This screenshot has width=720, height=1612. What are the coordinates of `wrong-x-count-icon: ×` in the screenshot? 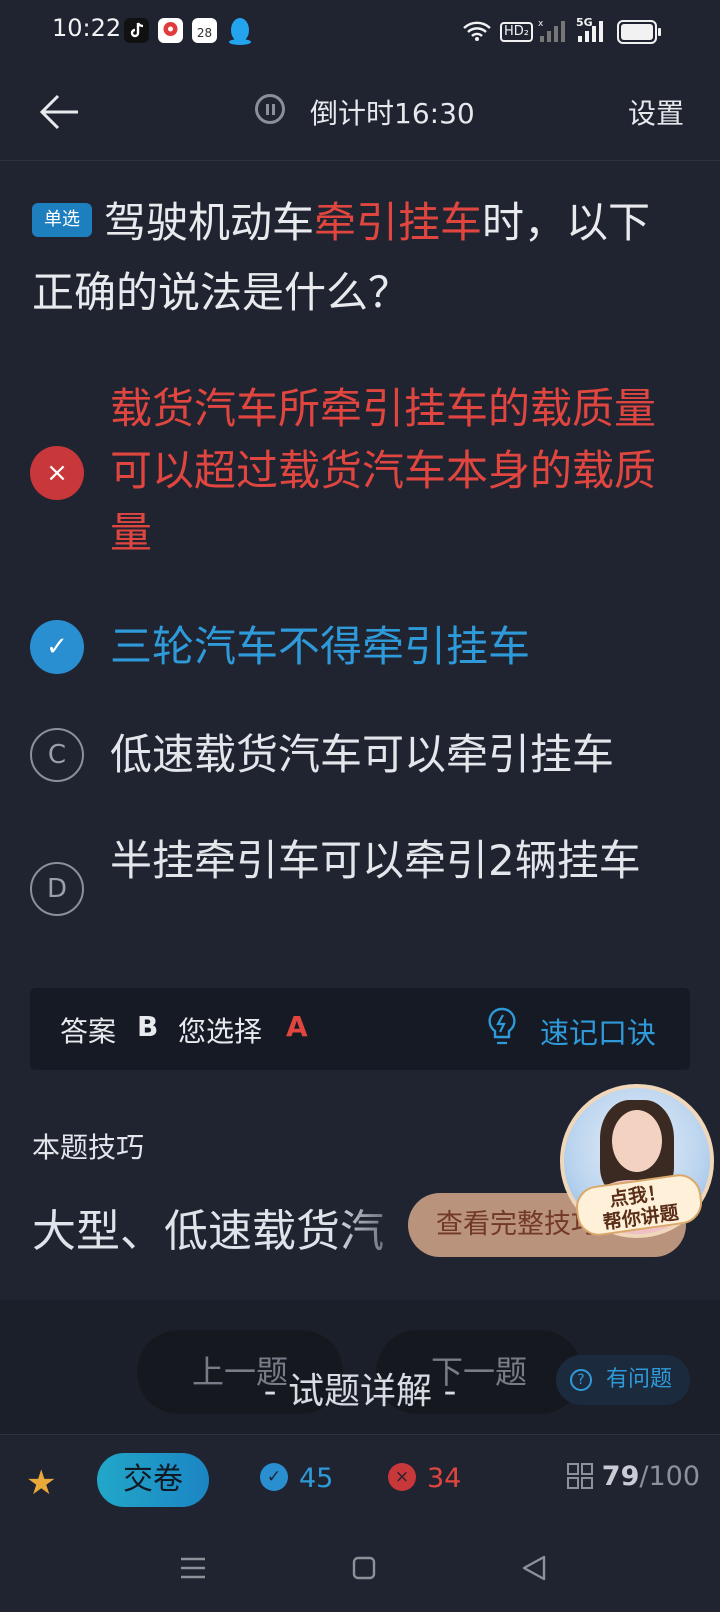 It's located at (402, 1477).